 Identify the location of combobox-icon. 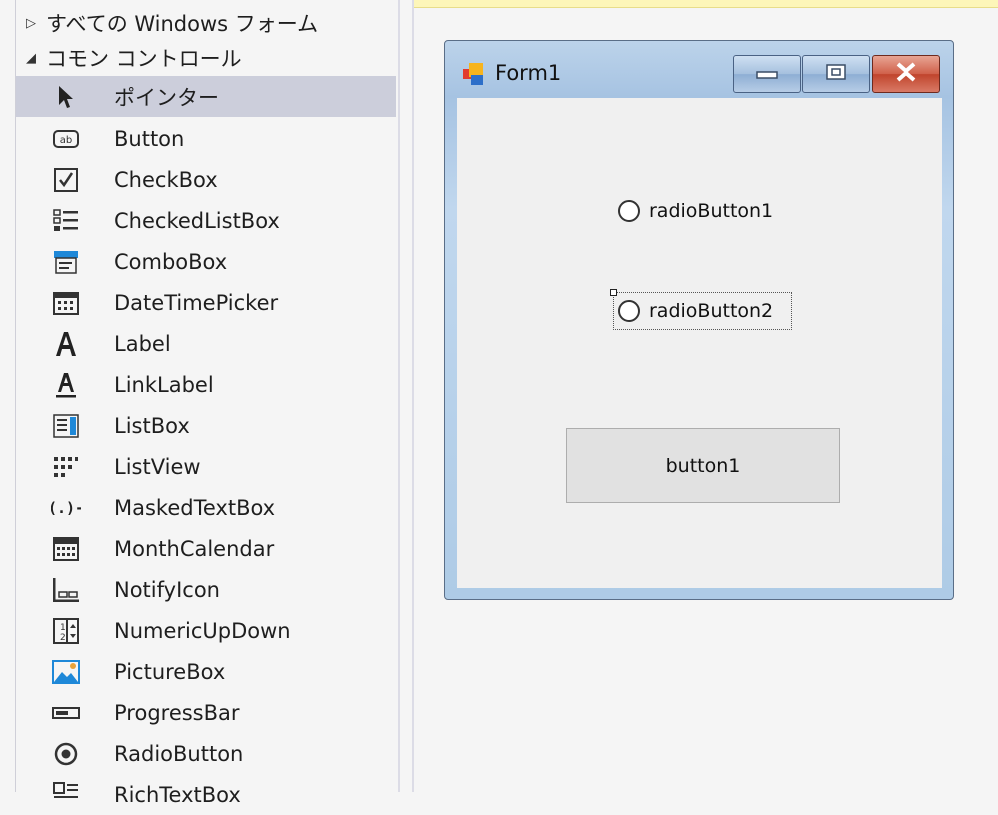
(66, 262).